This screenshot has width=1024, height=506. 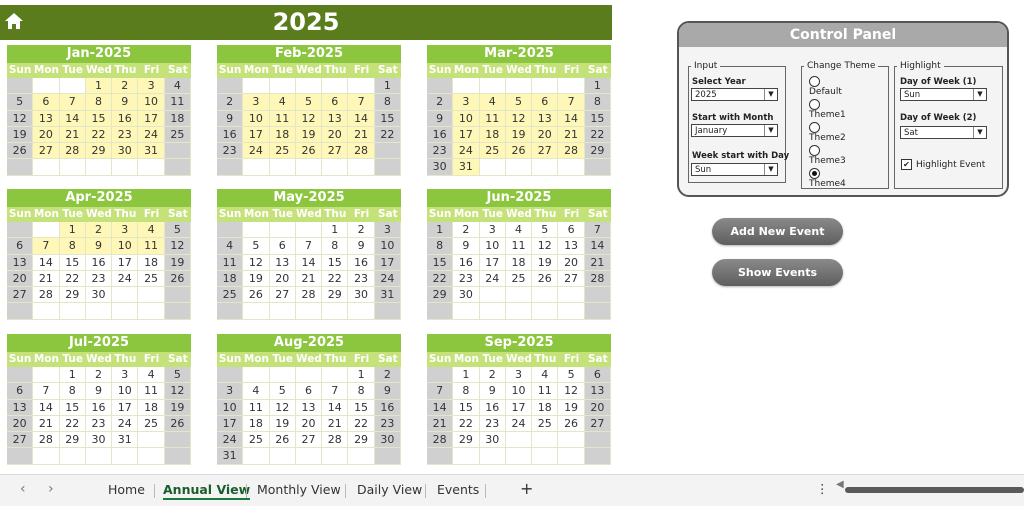 What do you see at coordinates (20, 151) in the screenshot?
I see `day-cell: 26` at bounding box center [20, 151].